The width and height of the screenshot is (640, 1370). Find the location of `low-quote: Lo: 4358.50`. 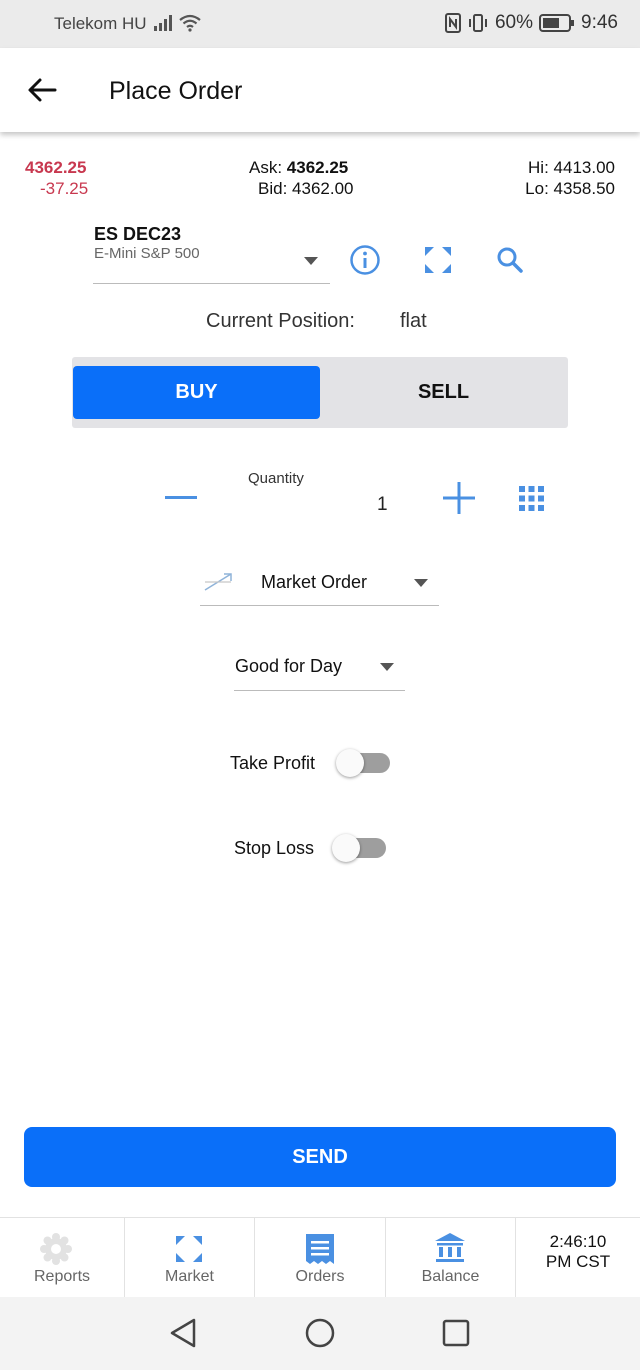

low-quote: Lo: 4358.50 is located at coordinates (570, 189).